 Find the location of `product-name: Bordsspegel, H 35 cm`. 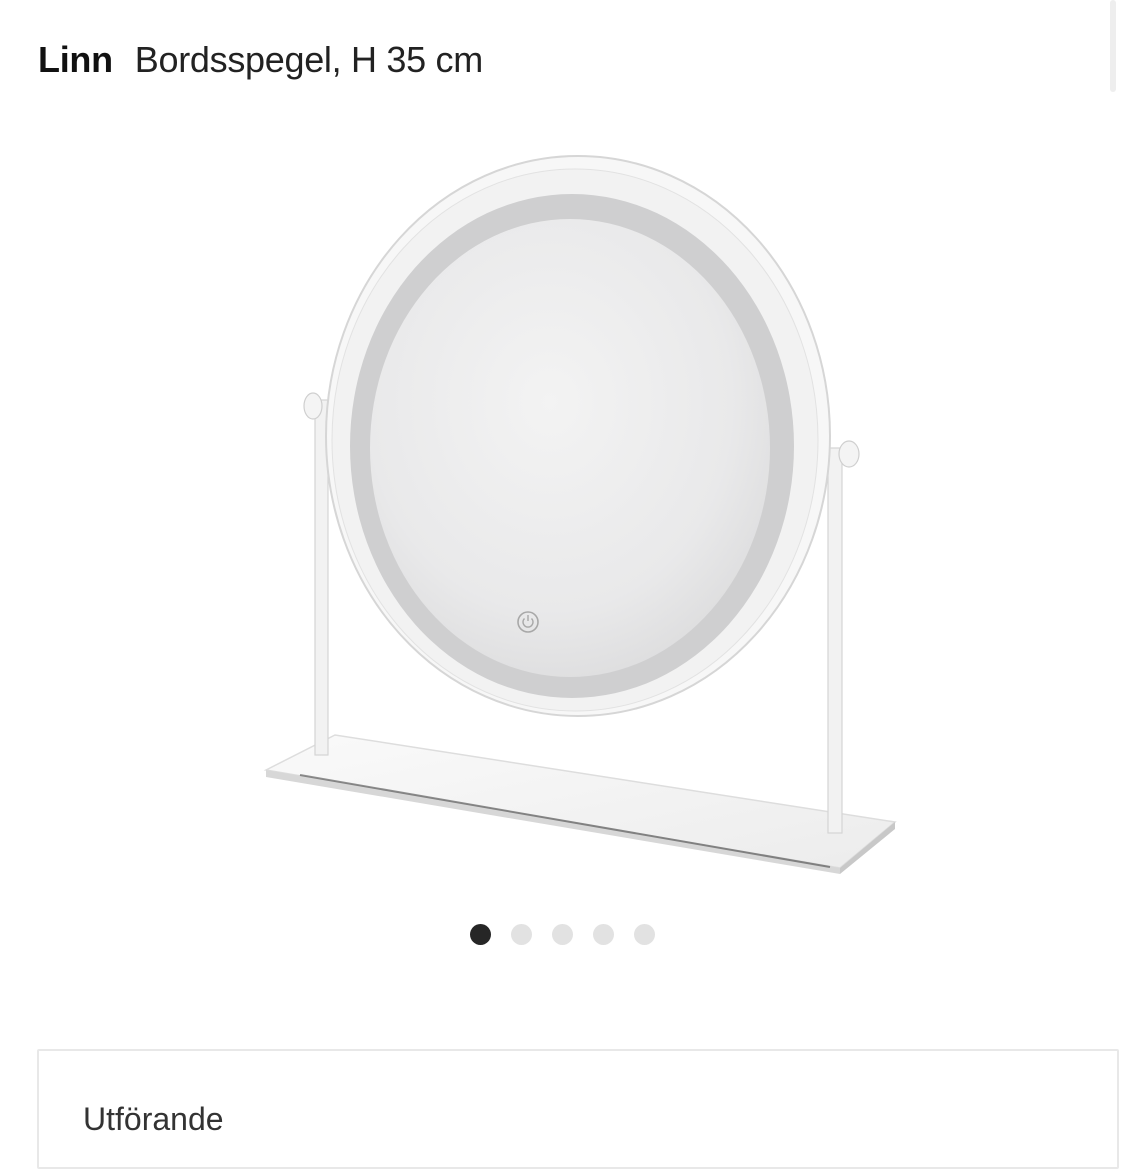

product-name: Bordsspegel, H 35 cm is located at coordinates (308, 59).